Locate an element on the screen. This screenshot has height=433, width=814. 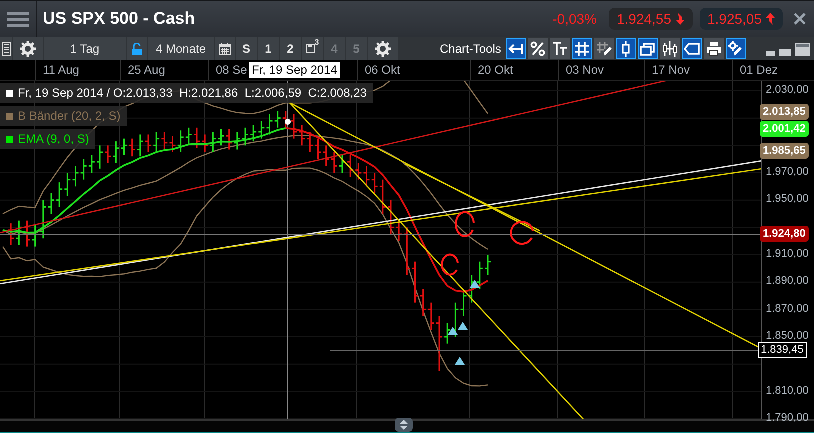
calendar-button is located at coordinates (225, 48).